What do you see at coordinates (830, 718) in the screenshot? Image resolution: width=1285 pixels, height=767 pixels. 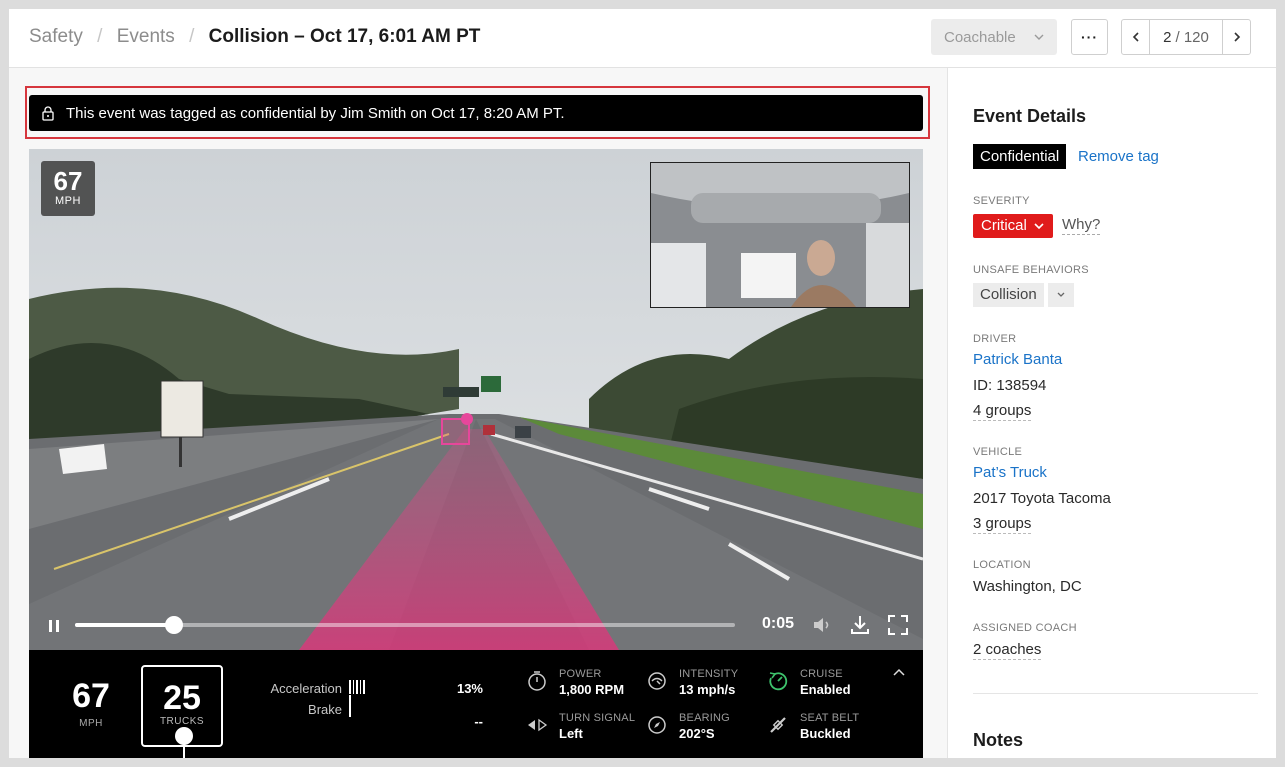 I see `seat-belt-label: SEAT BELT` at bounding box center [830, 718].